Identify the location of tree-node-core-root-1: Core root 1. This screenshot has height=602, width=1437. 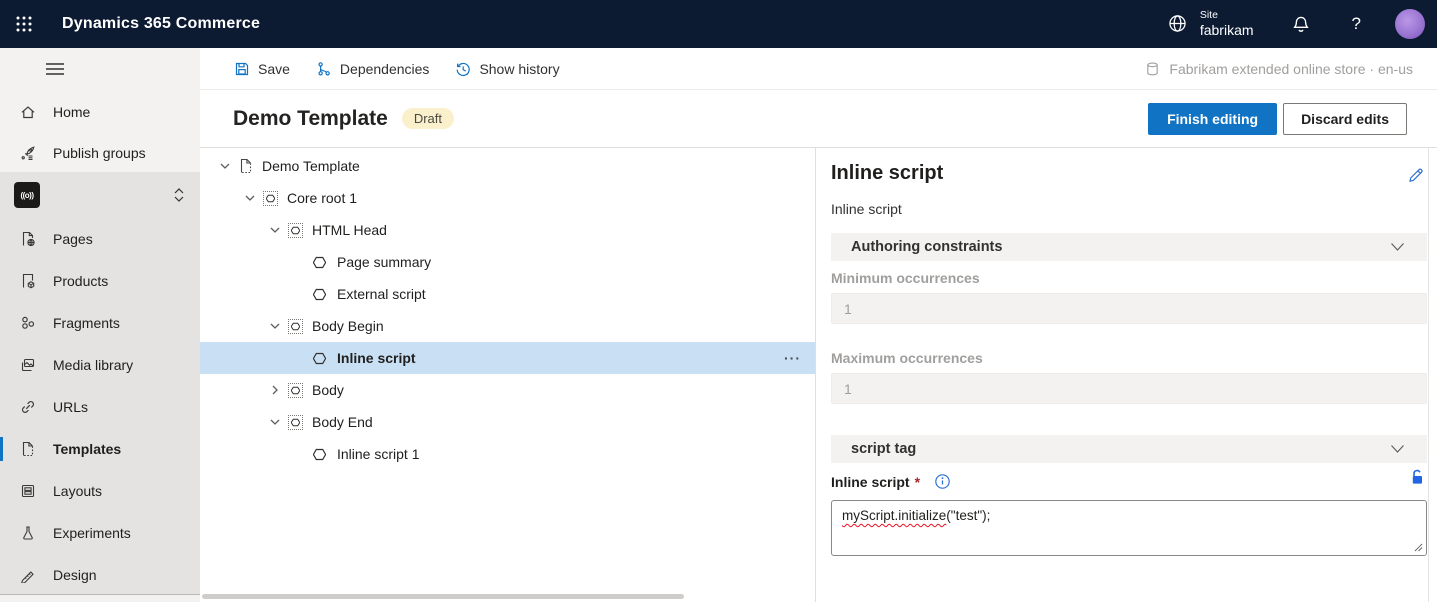
(507, 198).